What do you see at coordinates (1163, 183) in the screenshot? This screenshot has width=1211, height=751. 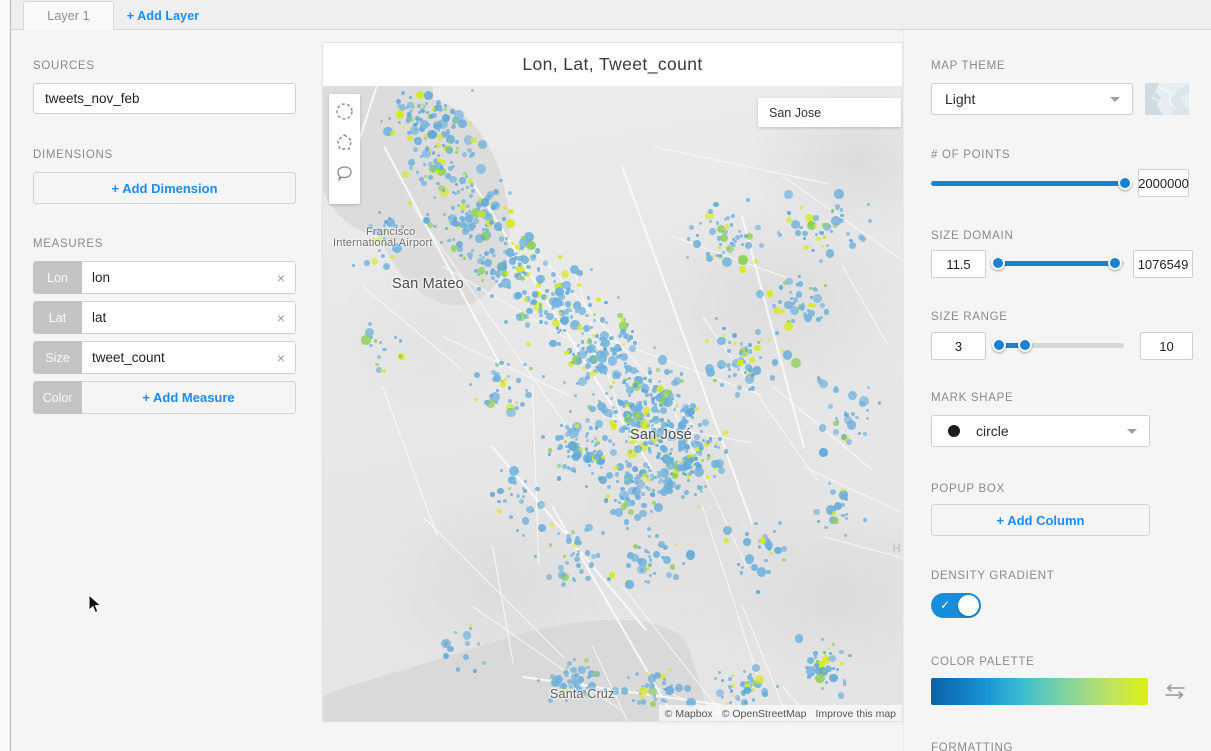 I see `points-count-input: 2000000` at bounding box center [1163, 183].